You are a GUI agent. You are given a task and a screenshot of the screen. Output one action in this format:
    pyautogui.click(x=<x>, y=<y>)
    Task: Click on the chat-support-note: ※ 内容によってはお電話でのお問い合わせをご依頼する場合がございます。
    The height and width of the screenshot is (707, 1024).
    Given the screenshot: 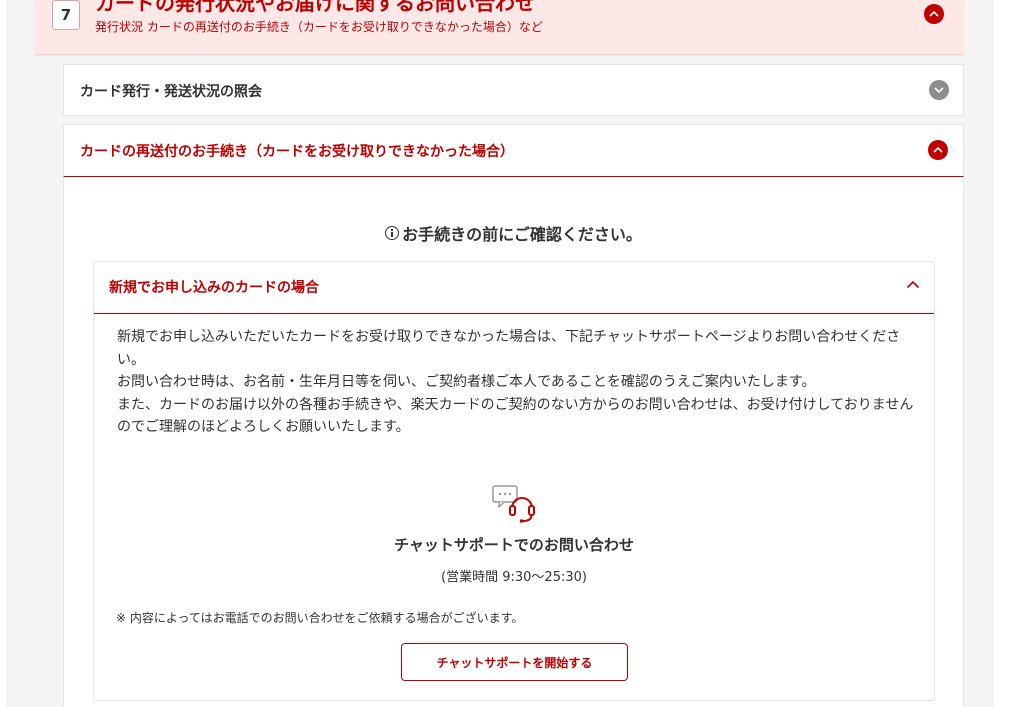 What is the action you would take?
    pyautogui.click(x=320, y=618)
    